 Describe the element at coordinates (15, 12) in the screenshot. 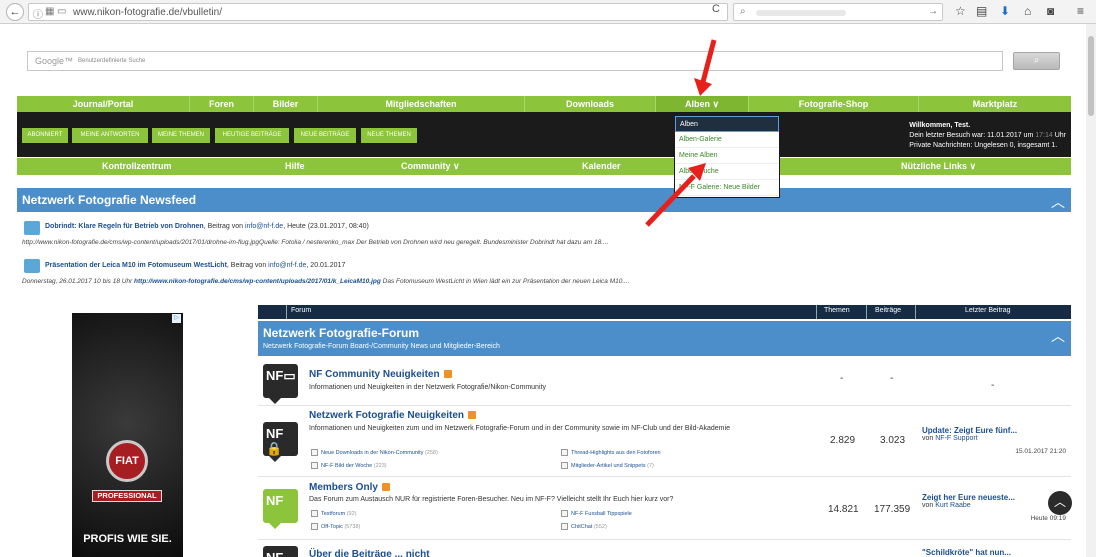

I see `back-button: ←` at that location.